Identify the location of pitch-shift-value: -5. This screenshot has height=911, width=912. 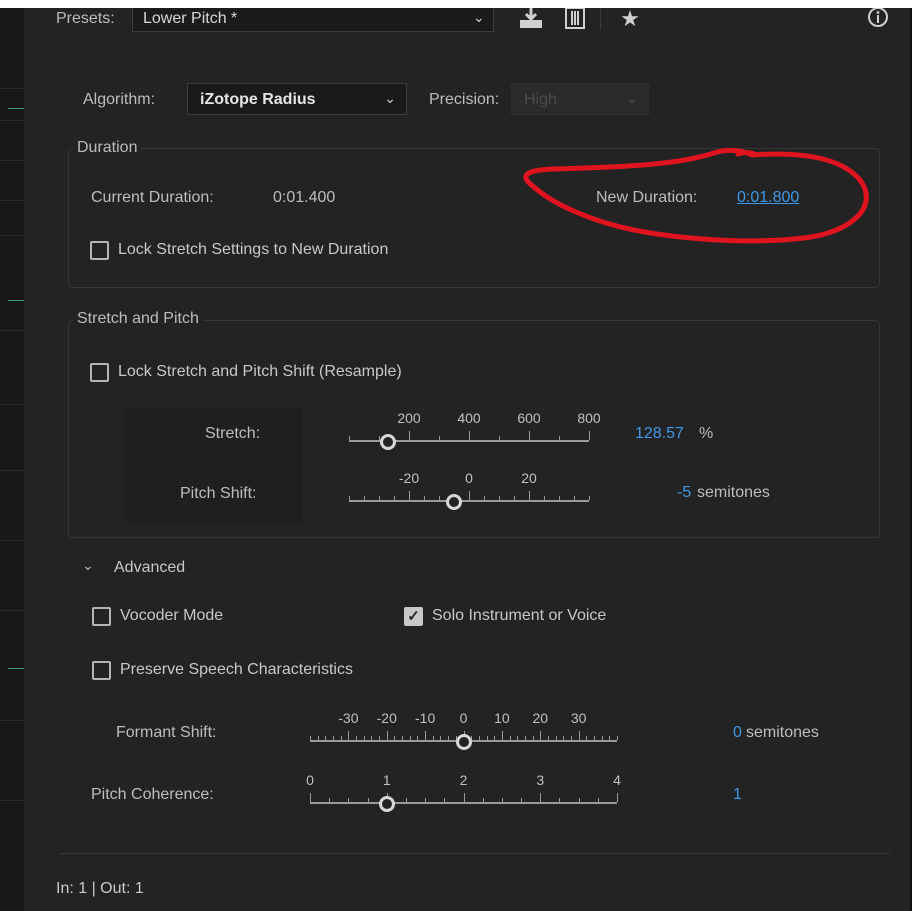
(684, 493).